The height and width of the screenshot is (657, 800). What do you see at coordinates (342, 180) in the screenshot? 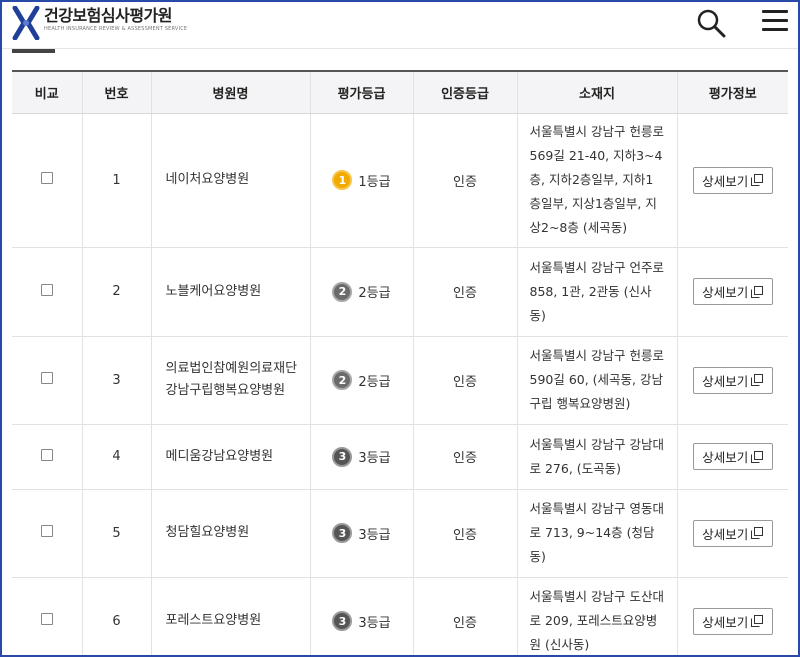
I see `grade-badge-icon: 1` at bounding box center [342, 180].